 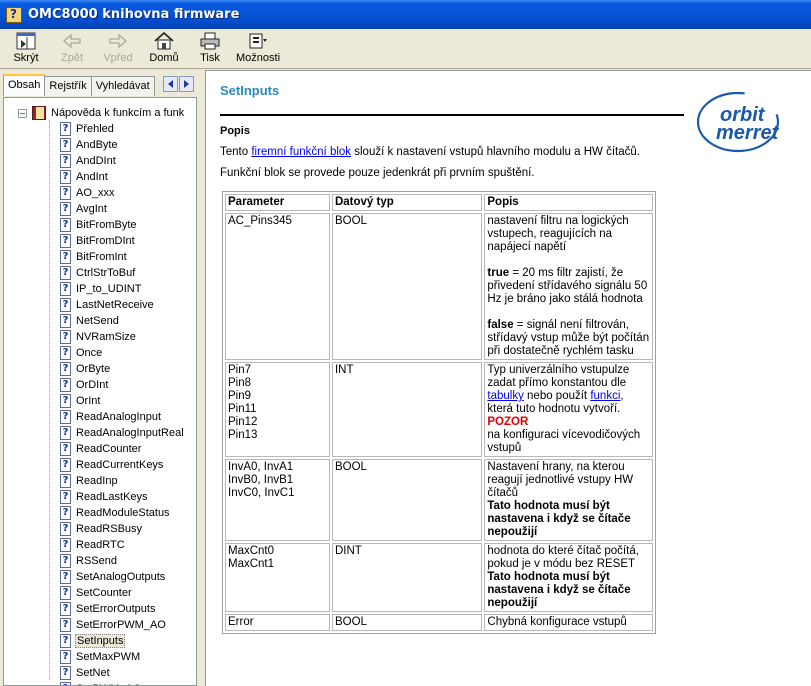 I want to click on print-button: Tisk, so click(x=210, y=46).